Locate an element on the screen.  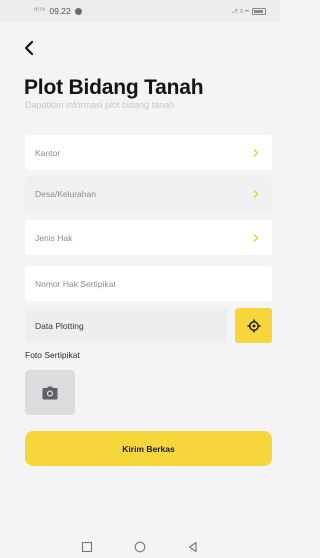
upload-photo-button is located at coordinates (50, 392).